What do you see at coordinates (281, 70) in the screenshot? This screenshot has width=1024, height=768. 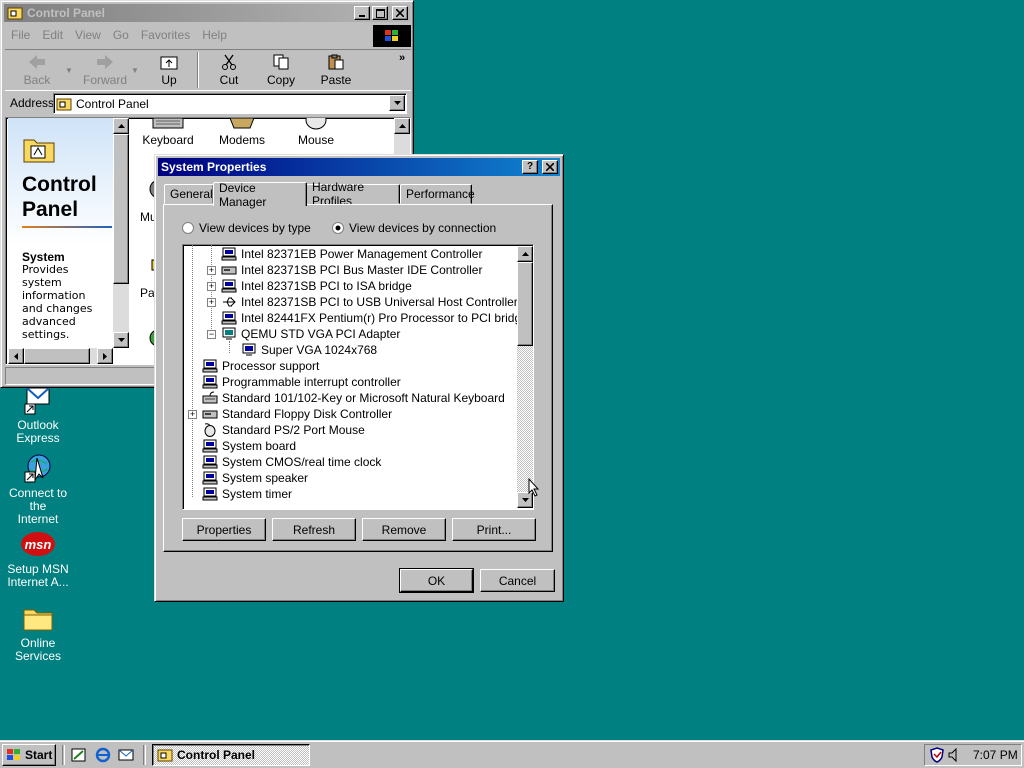 I see `copy-button: Copy` at bounding box center [281, 70].